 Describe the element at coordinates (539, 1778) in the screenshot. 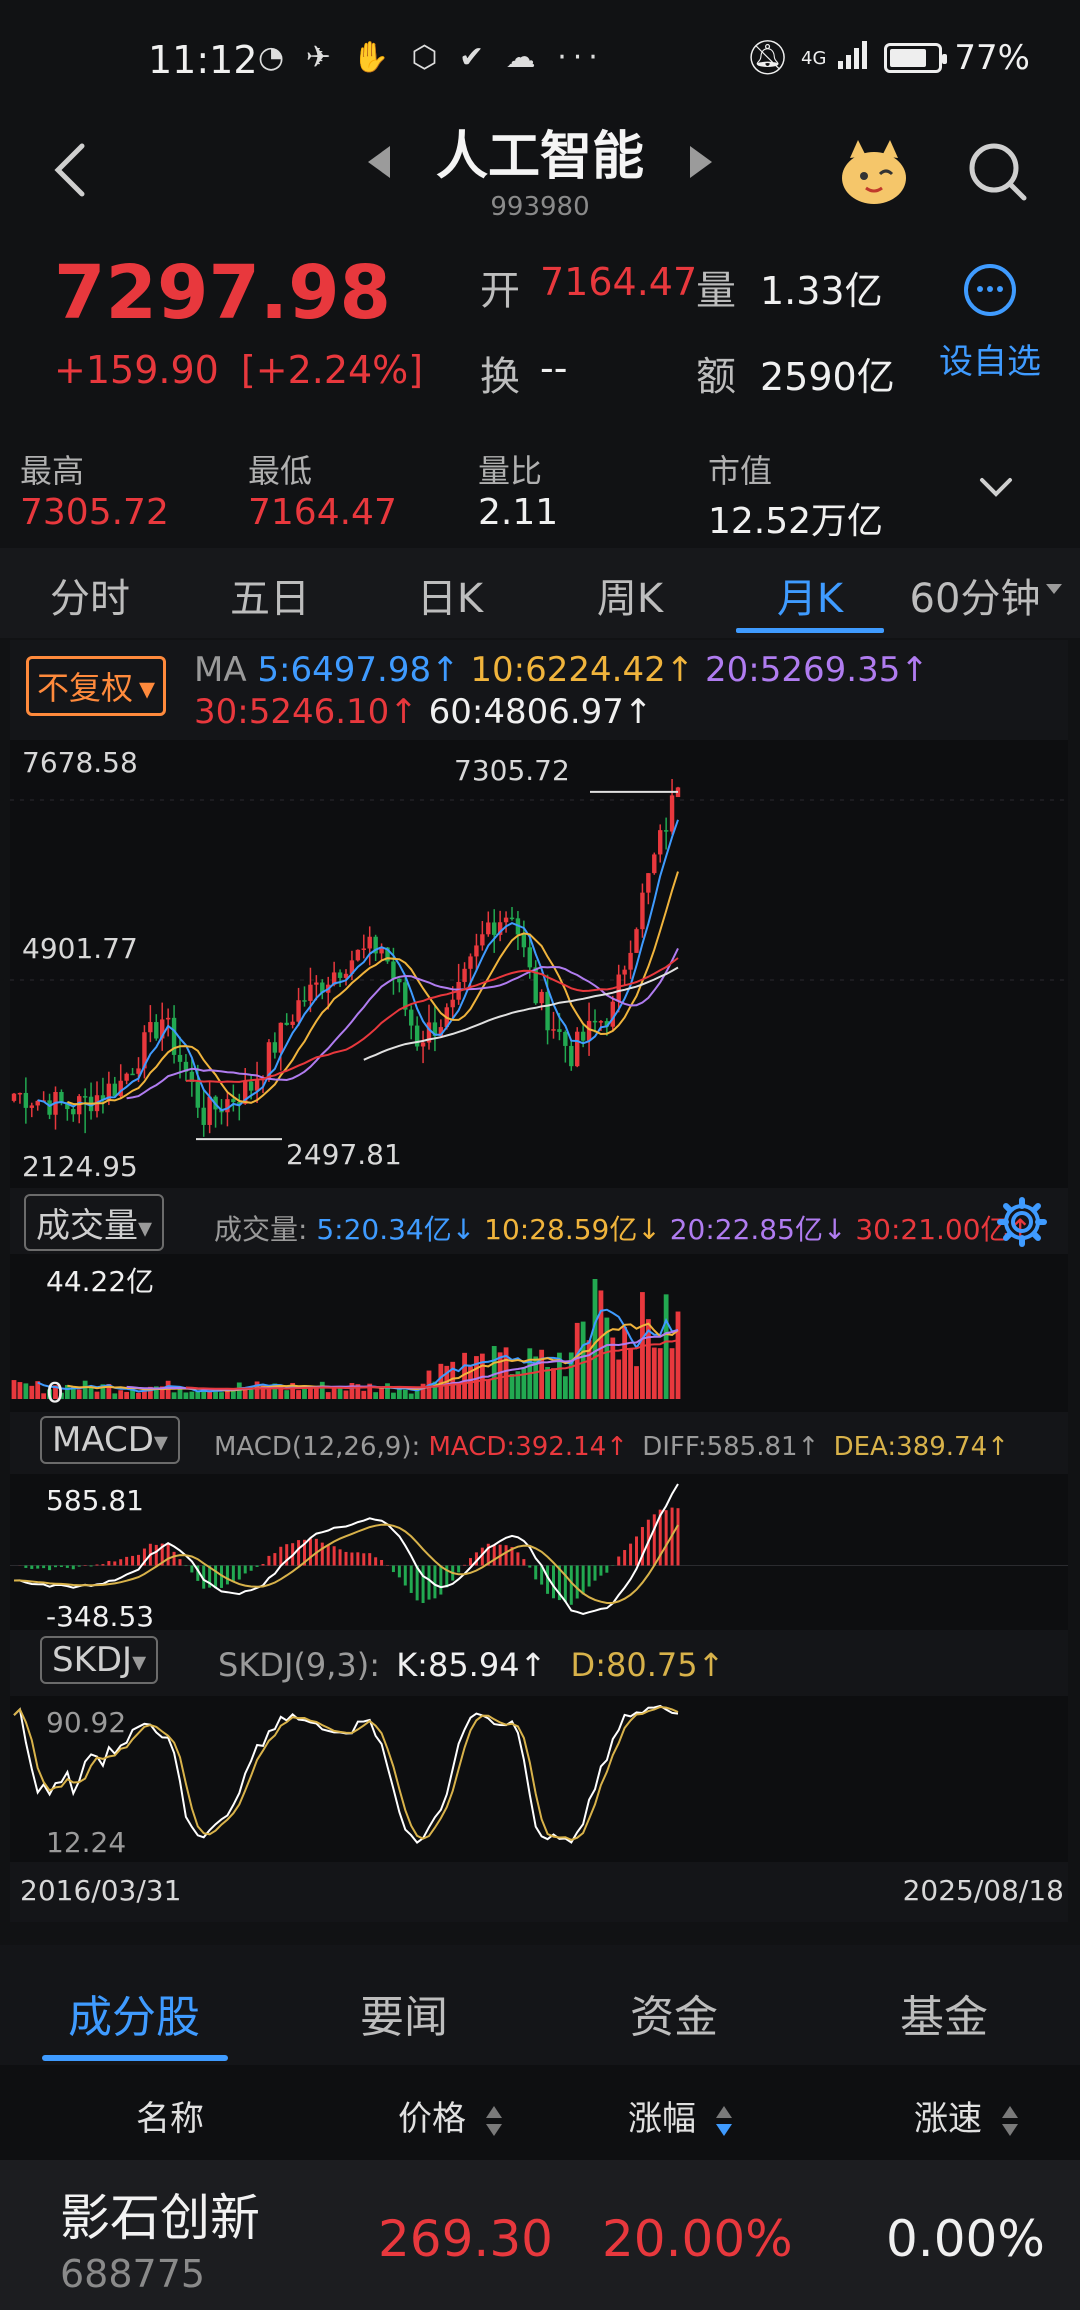

I see `skdj-chart` at that location.